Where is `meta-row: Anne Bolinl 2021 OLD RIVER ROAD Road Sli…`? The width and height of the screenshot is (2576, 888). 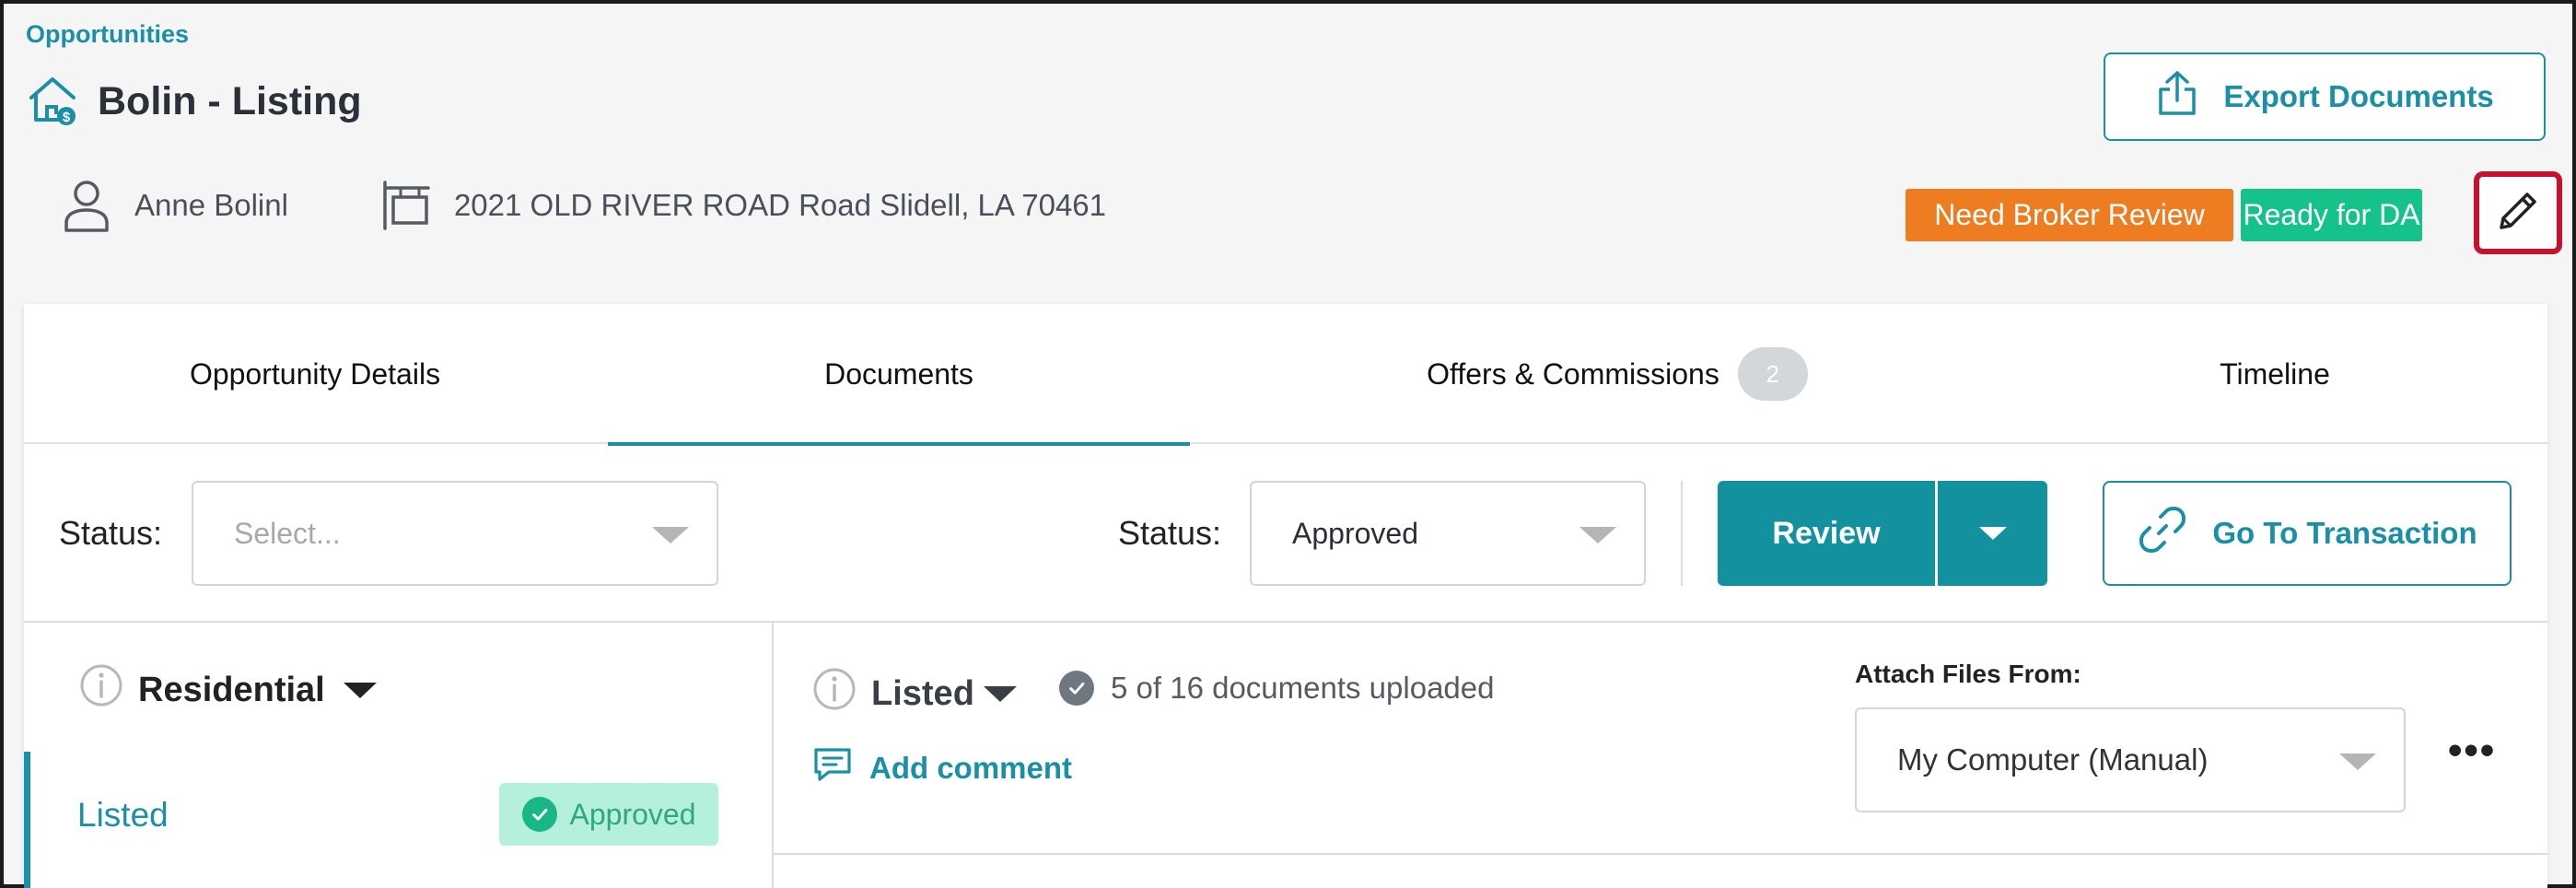
meta-row: Anne Bolinl 2021 OLD RIVER ROAD Road Sli… is located at coordinates (584, 205).